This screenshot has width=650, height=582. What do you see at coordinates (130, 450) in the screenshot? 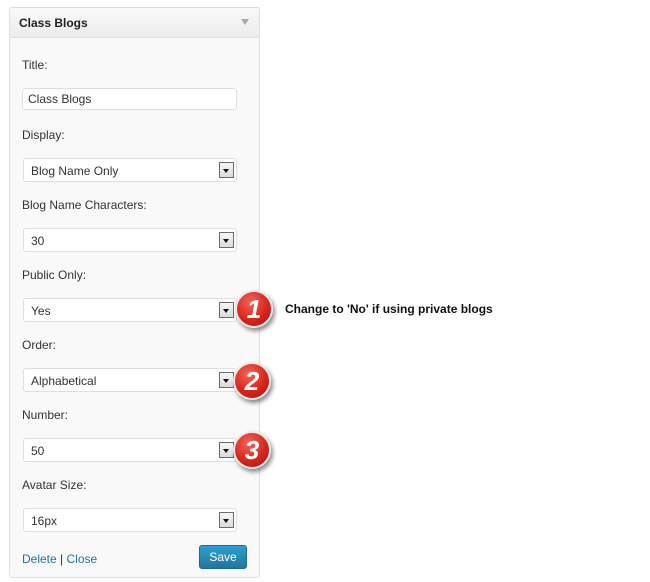
I see `number-select: 50` at bounding box center [130, 450].